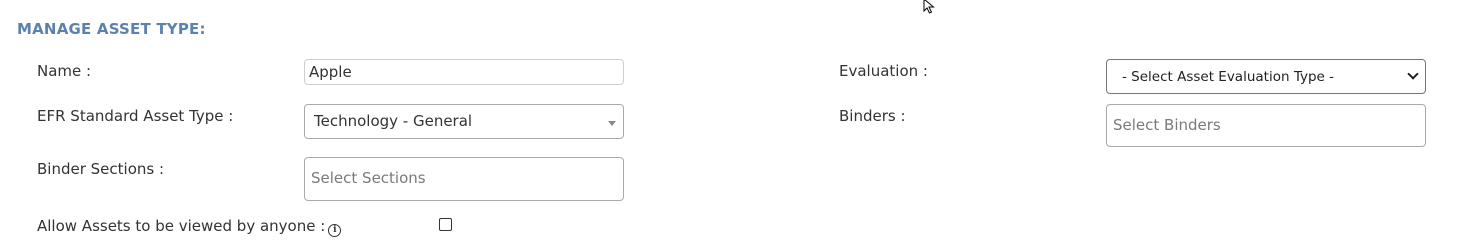 The width and height of the screenshot is (1479, 240). I want to click on efr-standard-asset-type-value: Technology - General, so click(393, 121).